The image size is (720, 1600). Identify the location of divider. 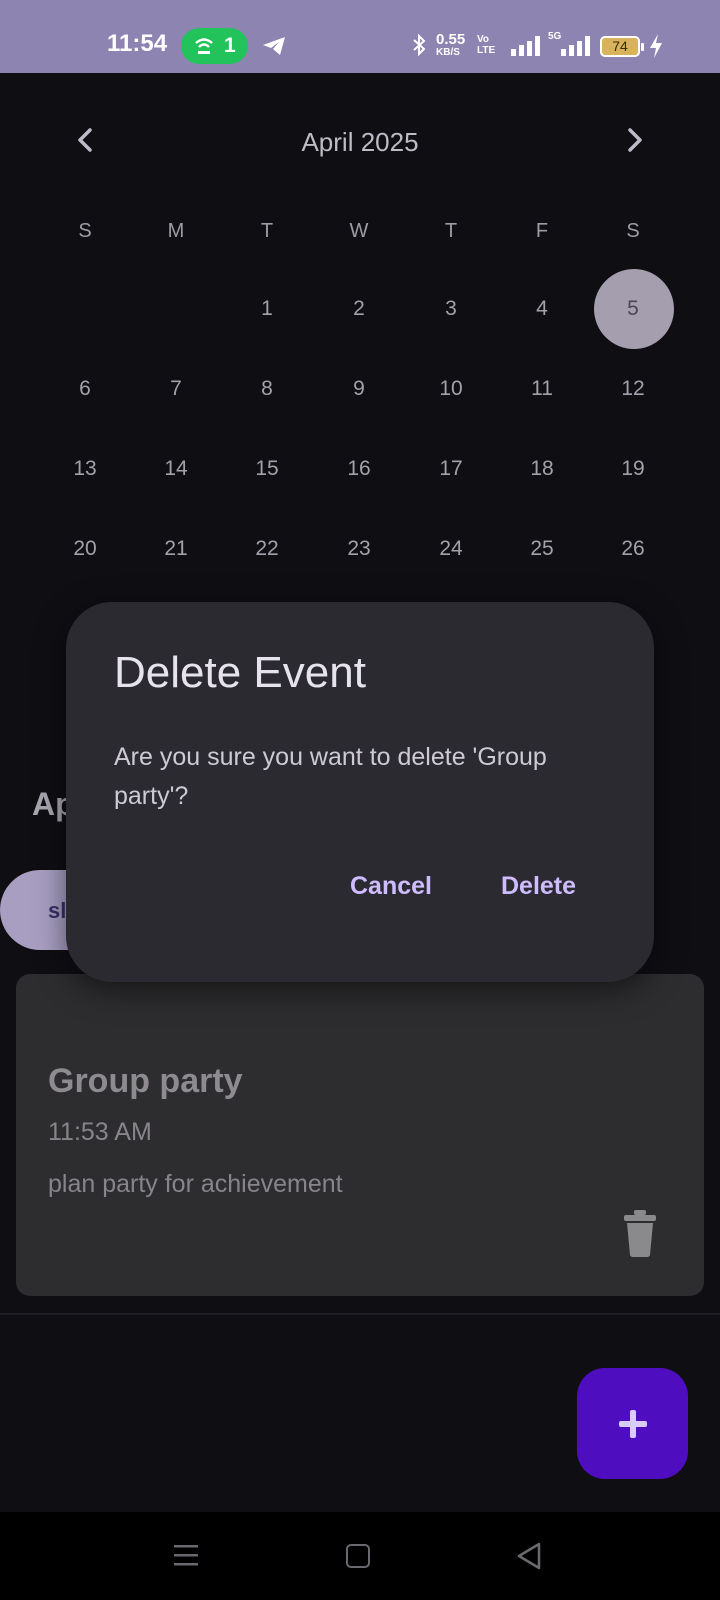
(360, 1314).